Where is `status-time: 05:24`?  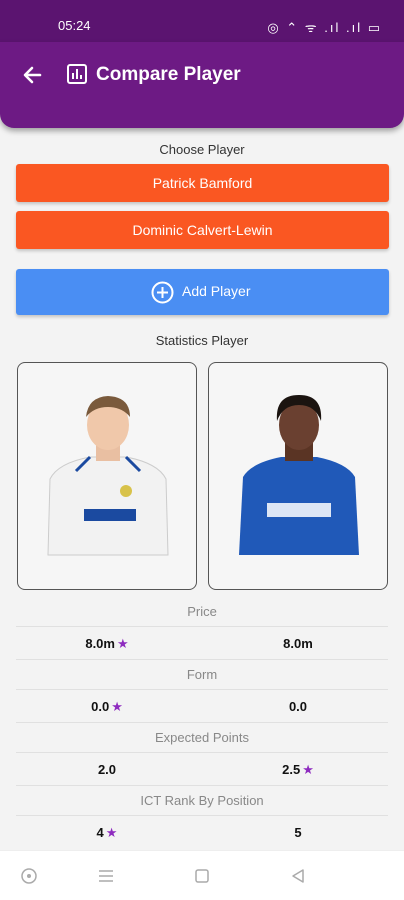 status-time: 05:24 is located at coordinates (74, 25).